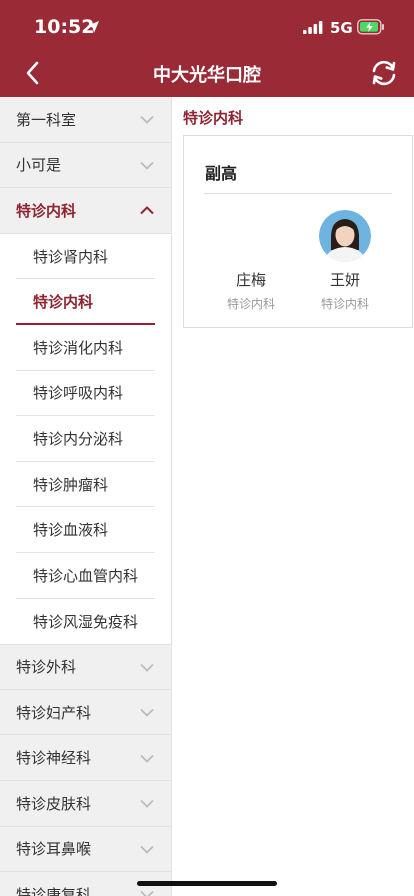  What do you see at coordinates (298, 193) in the screenshot?
I see `divider` at bounding box center [298, 193].